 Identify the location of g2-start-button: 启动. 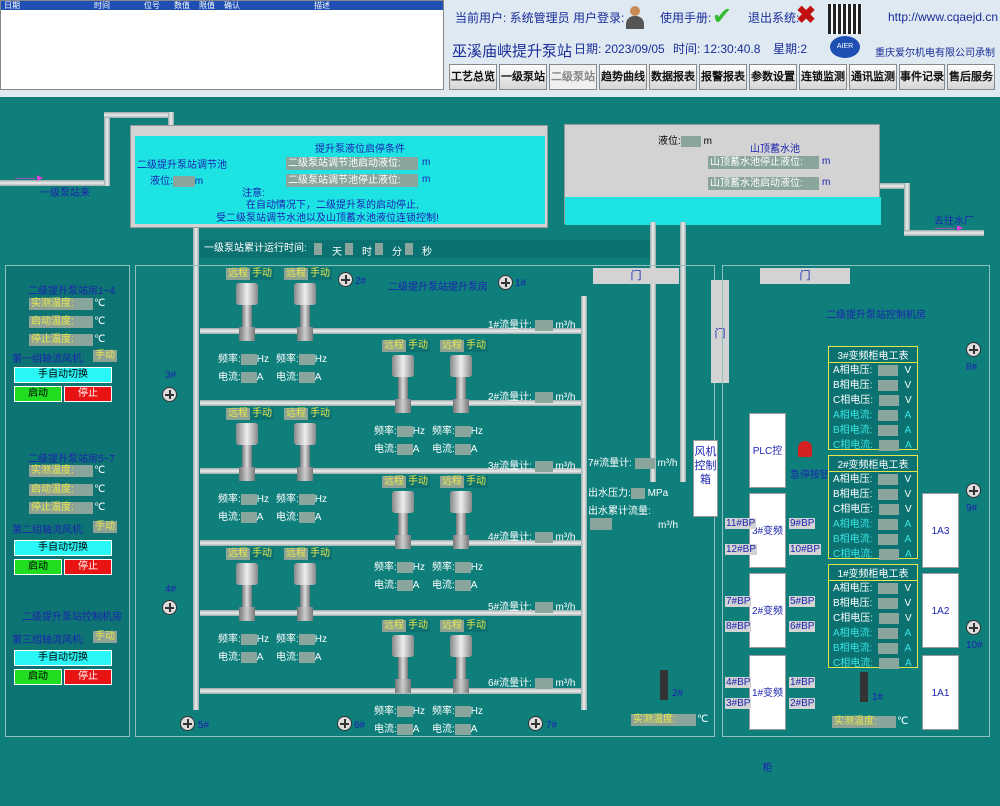
(38, 567).